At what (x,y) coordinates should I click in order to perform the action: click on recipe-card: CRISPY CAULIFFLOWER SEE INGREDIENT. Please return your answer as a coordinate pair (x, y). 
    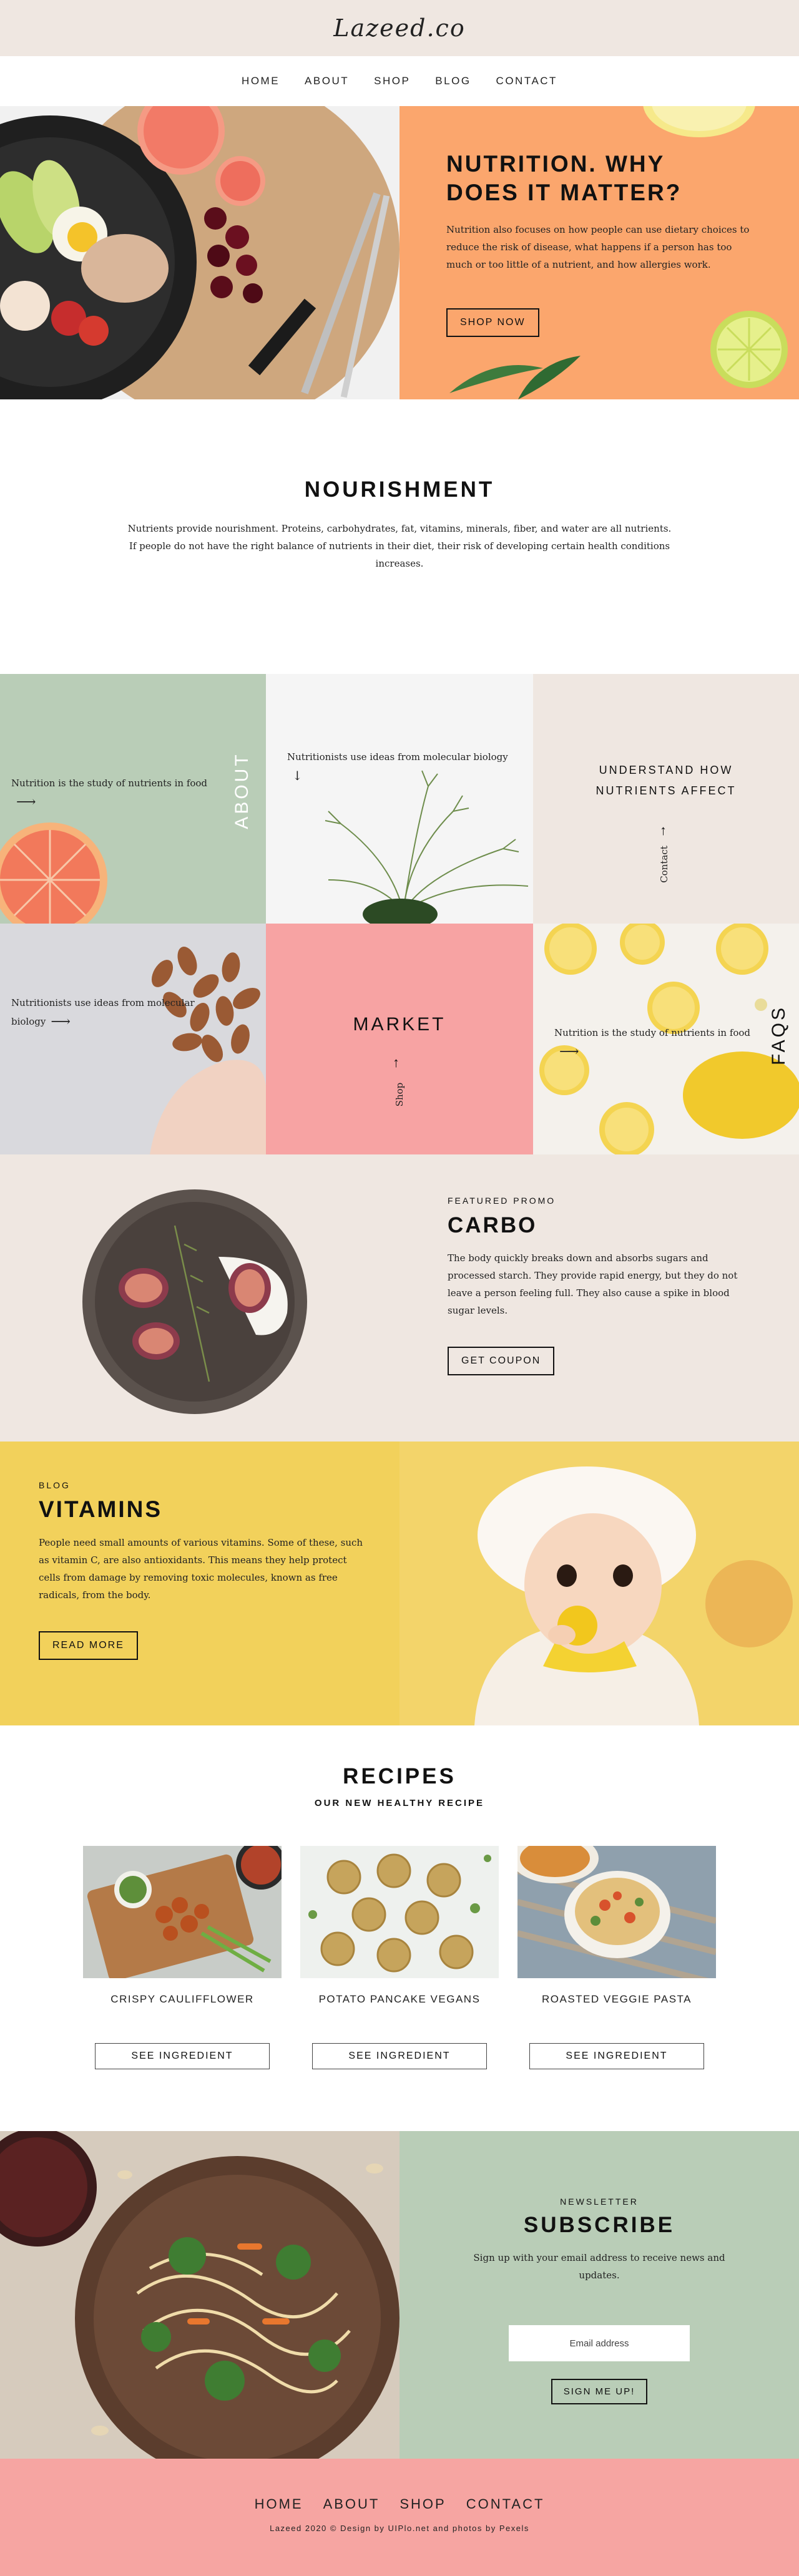
    Looking at the image, I should click on (182, 1957).